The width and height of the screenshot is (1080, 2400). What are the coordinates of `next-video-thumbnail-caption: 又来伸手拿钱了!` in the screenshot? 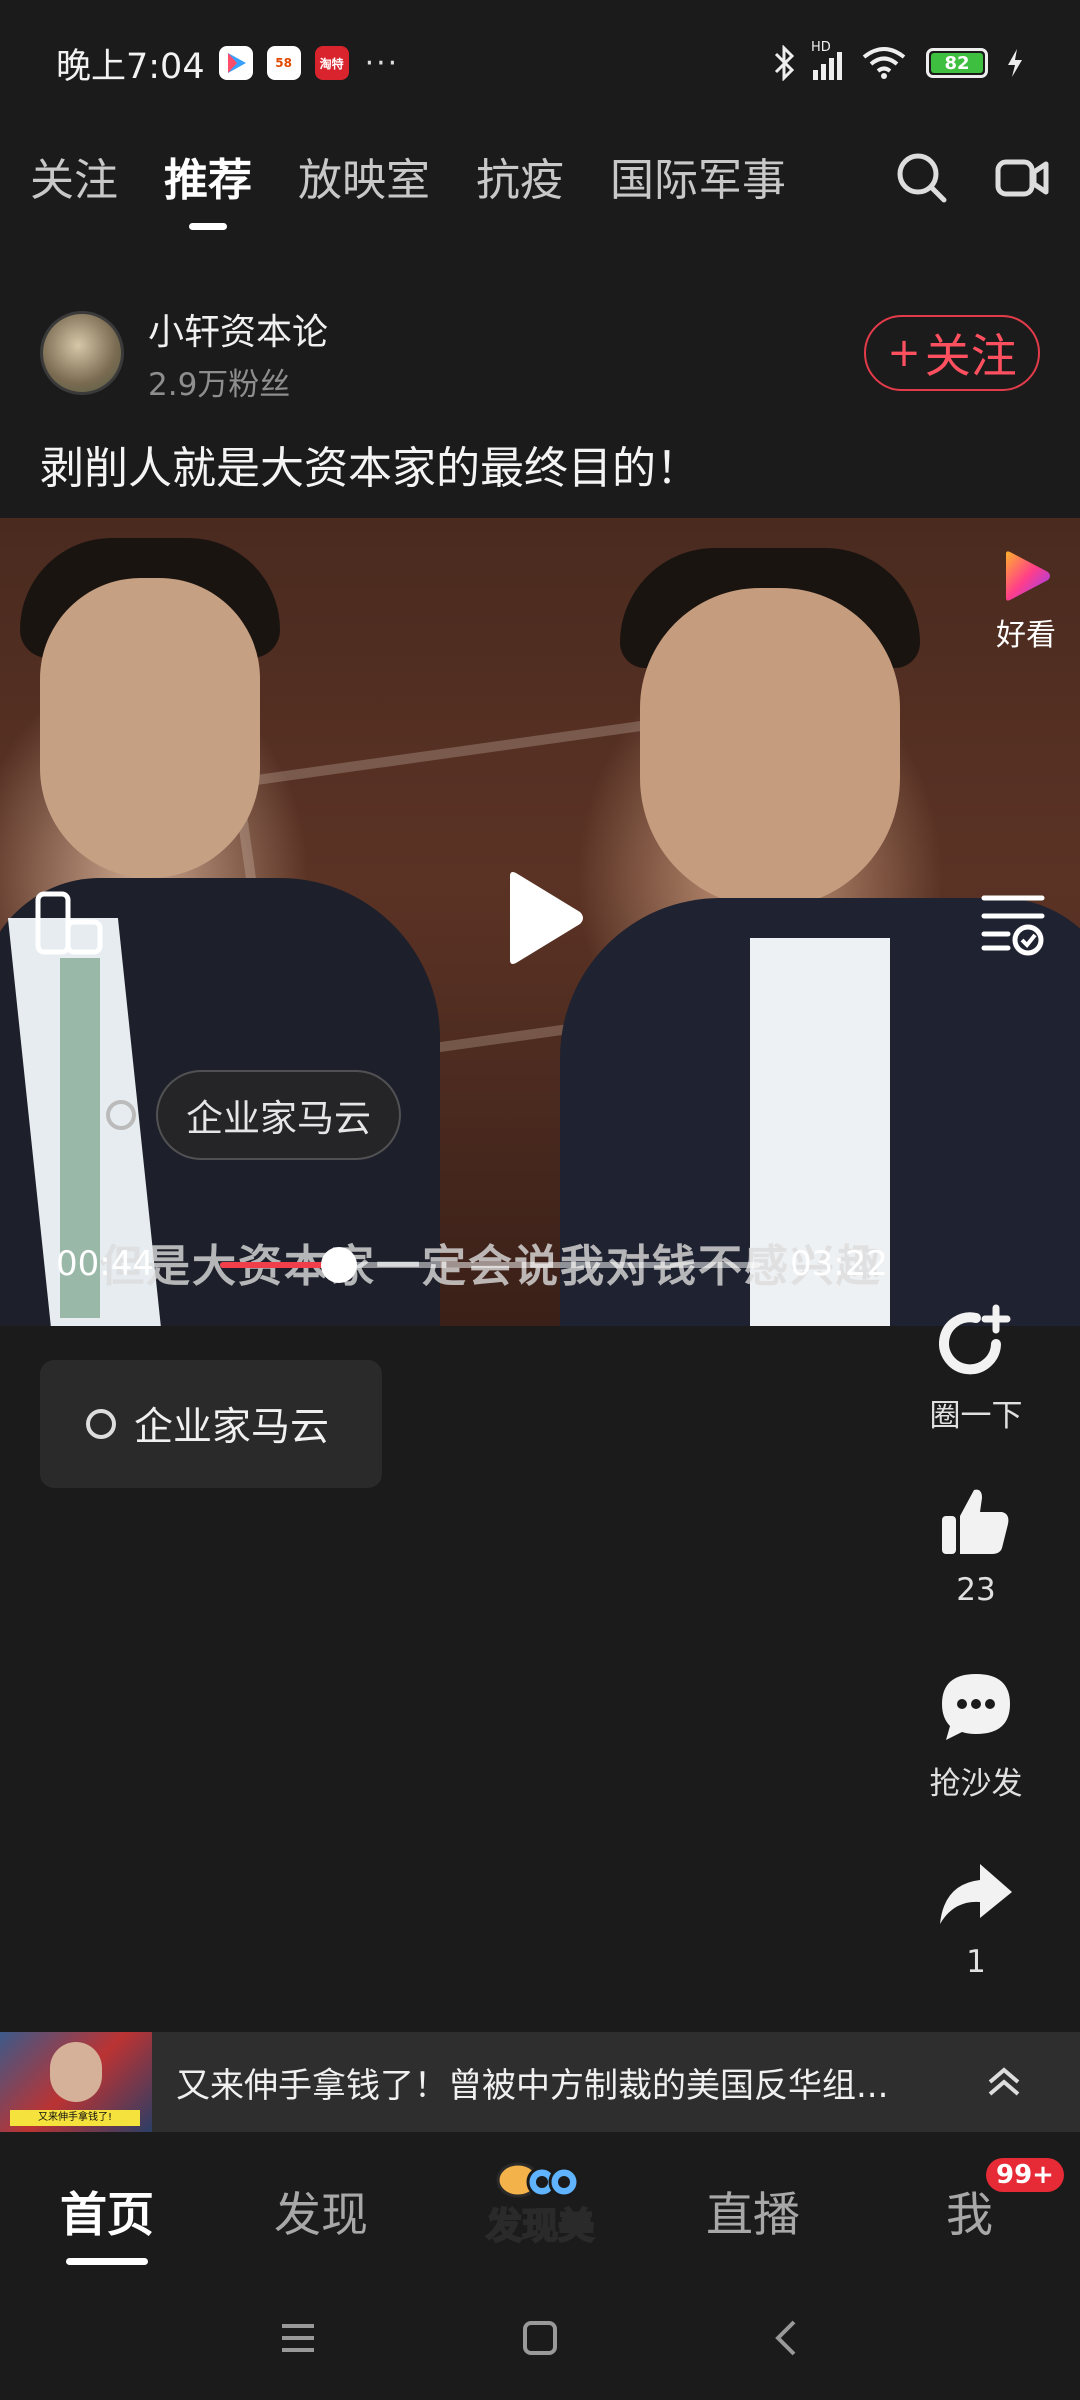 It's located at (75, 2118).